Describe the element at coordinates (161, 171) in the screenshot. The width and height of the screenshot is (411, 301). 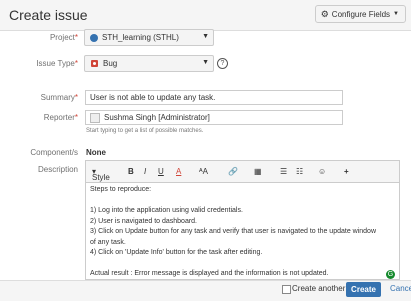
I see `underline-button: U` at that location.